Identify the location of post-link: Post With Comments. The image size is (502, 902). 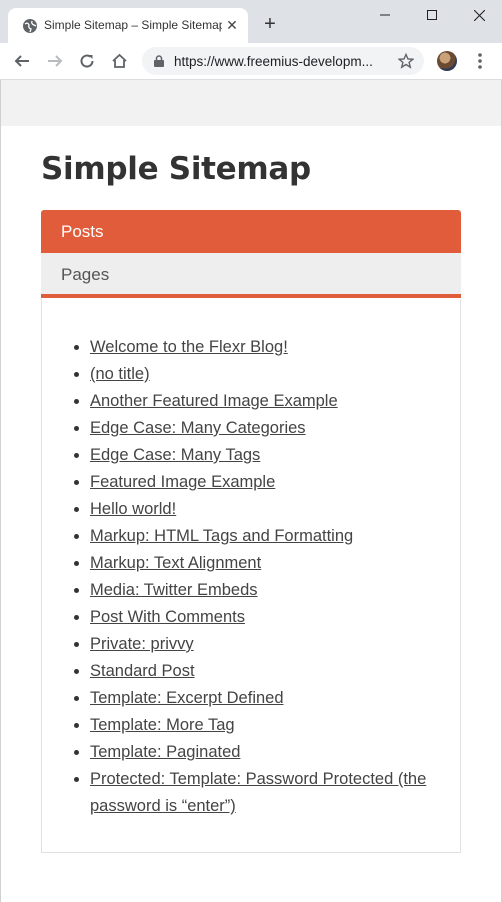
(167, 617).